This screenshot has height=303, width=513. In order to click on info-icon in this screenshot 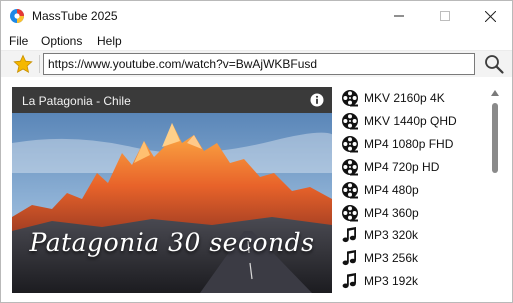, I will do `click(317, 100)`.